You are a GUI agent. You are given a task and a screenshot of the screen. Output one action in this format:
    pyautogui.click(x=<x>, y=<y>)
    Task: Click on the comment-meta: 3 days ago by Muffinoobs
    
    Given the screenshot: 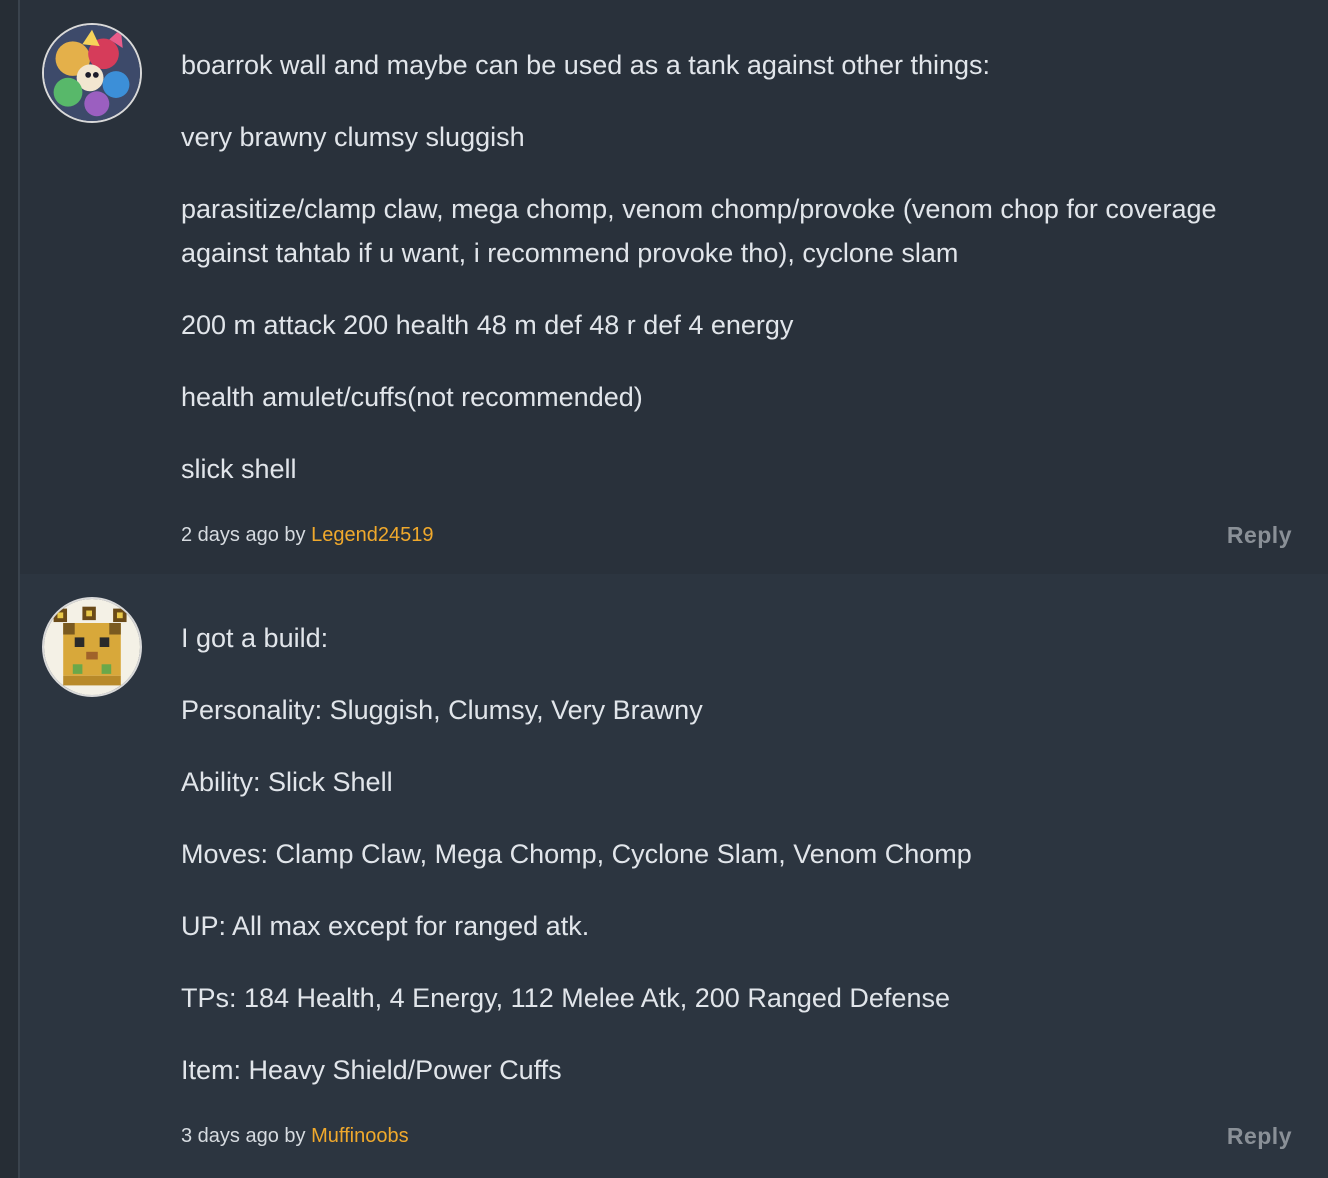 What is the action you would take?
    pyautogui.click(x=295, y=1136)
    